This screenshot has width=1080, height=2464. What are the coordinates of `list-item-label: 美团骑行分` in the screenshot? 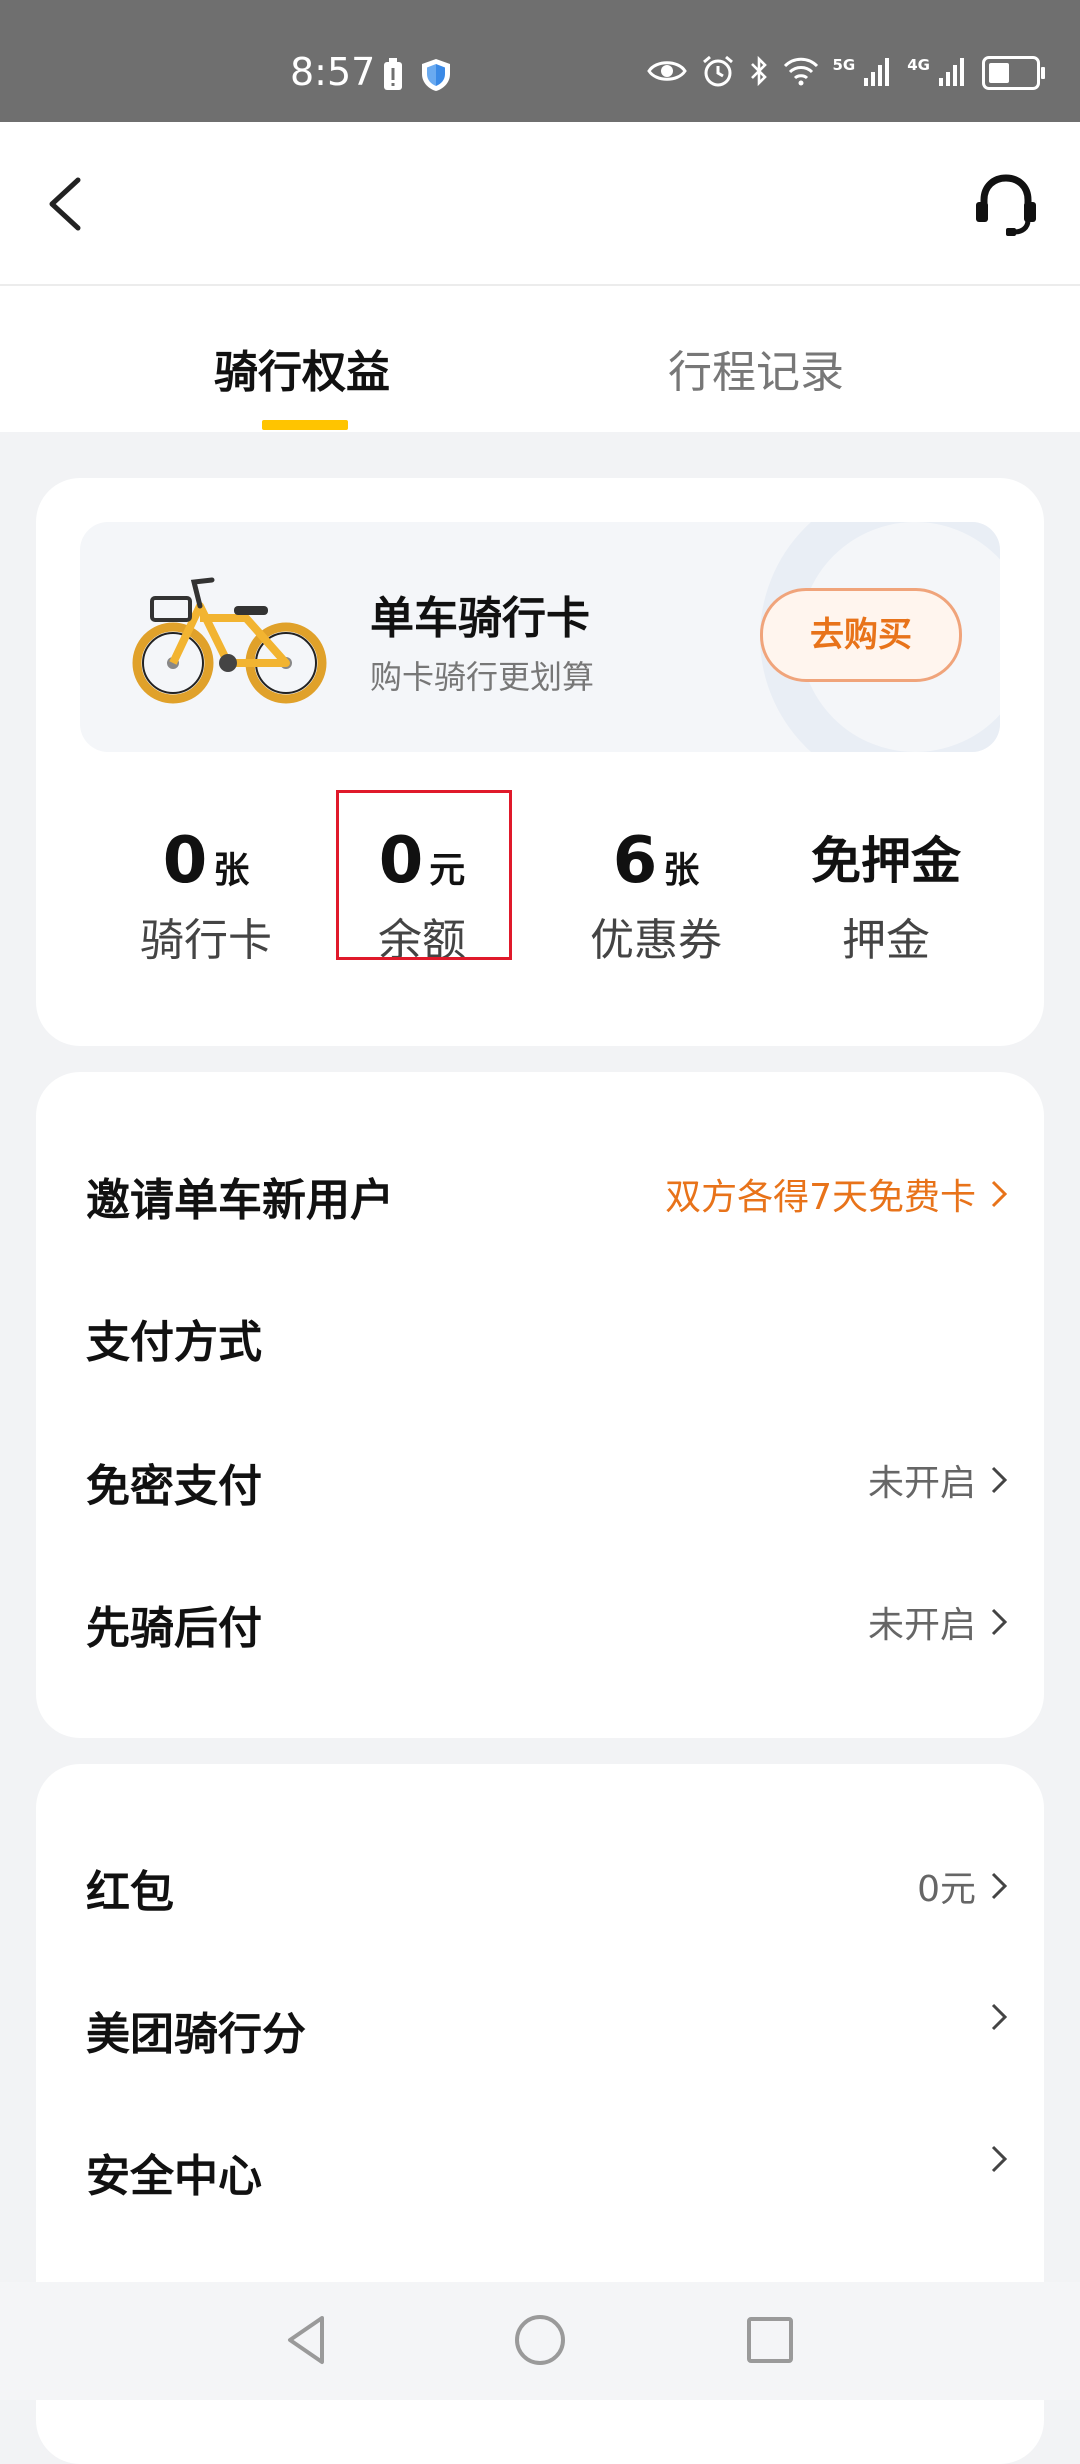 It's located at (196, 2034).